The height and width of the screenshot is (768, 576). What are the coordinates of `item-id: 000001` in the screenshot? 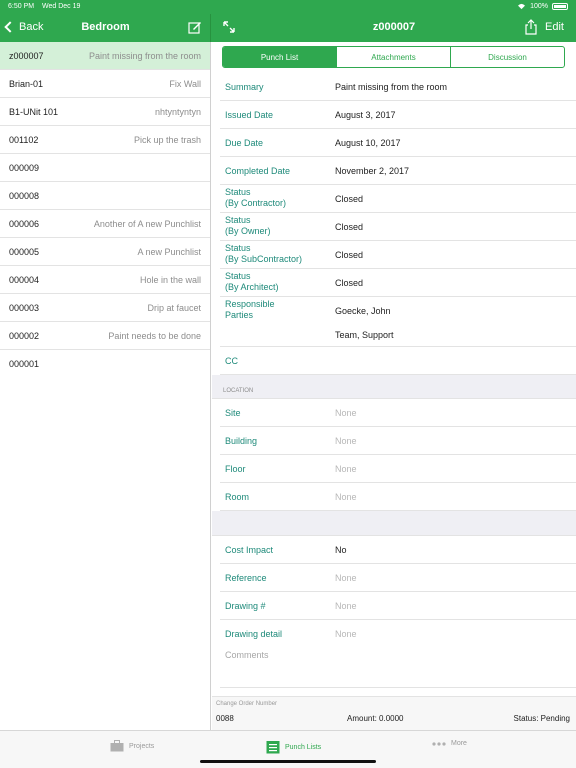 It's located at (24, 364).